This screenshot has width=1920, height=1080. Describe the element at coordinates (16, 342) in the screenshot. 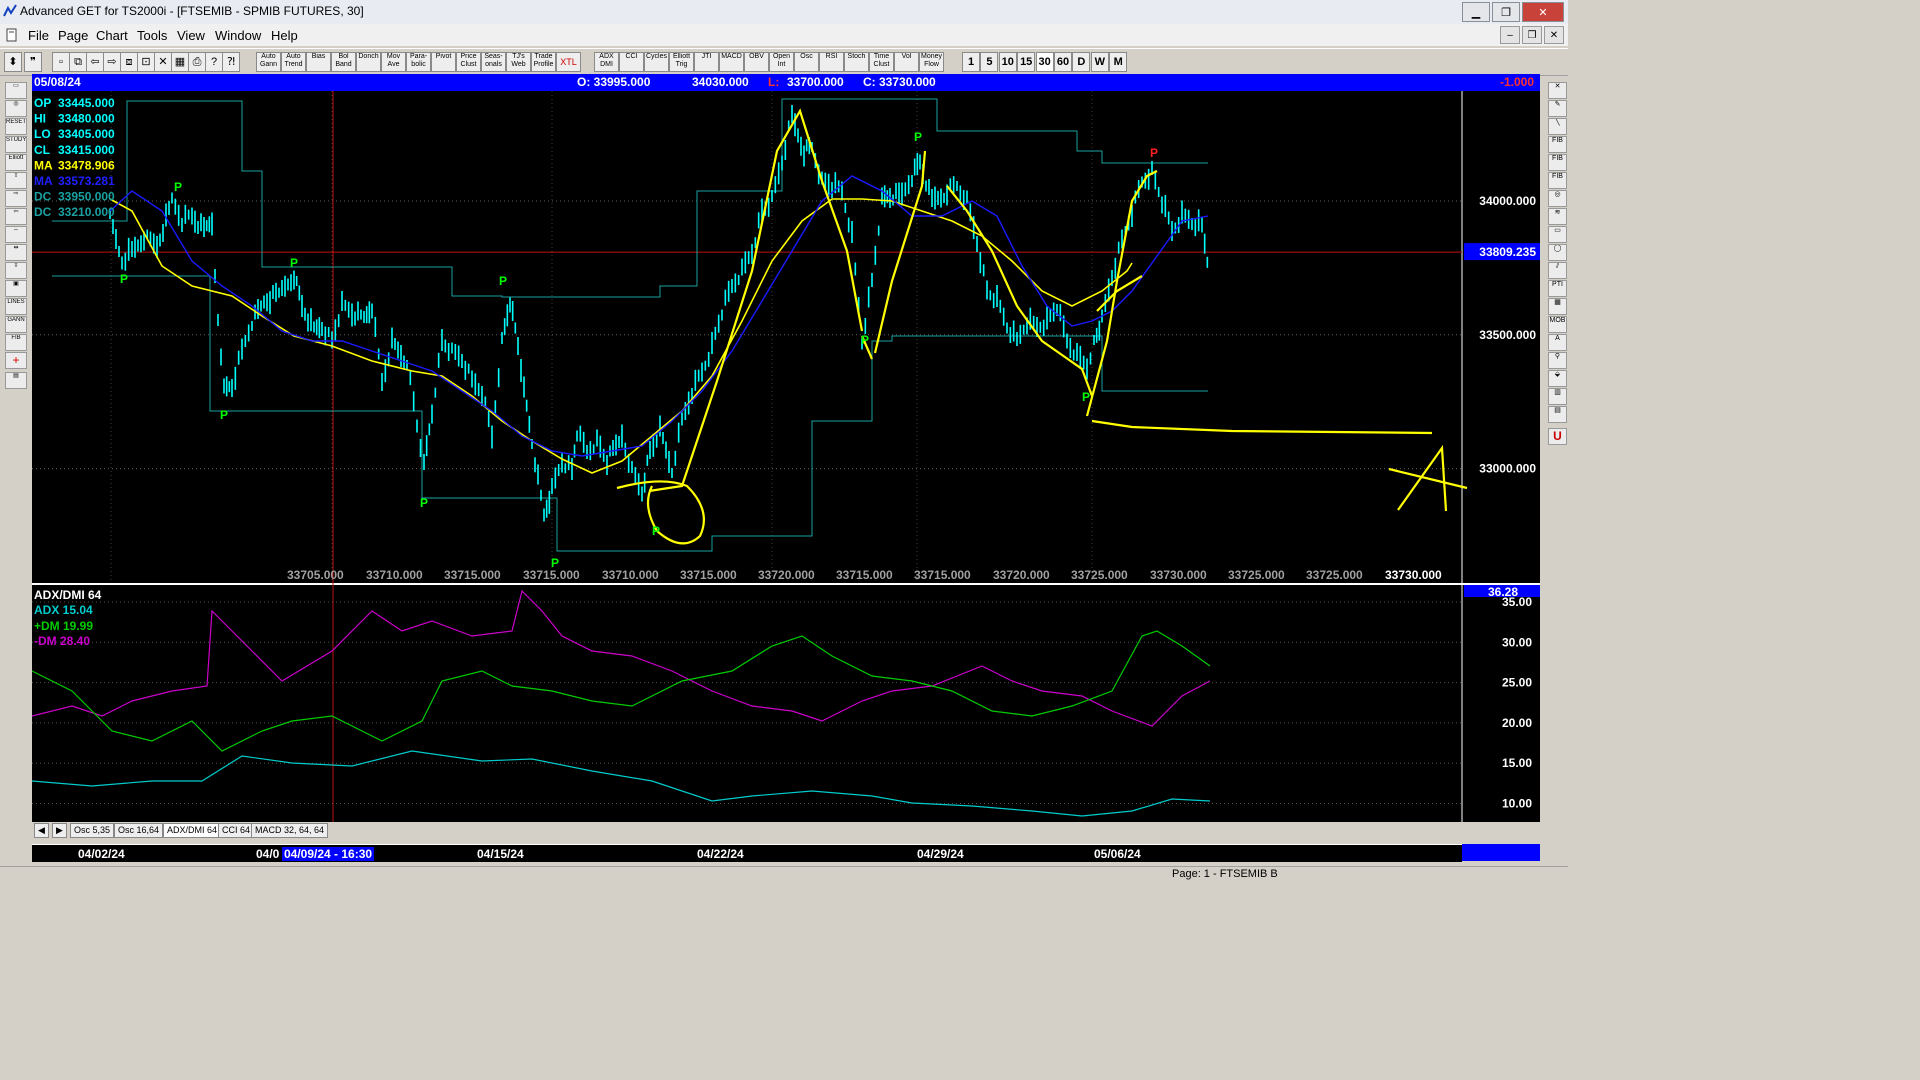

I see `fib-tool-icon: FIB` at that location.